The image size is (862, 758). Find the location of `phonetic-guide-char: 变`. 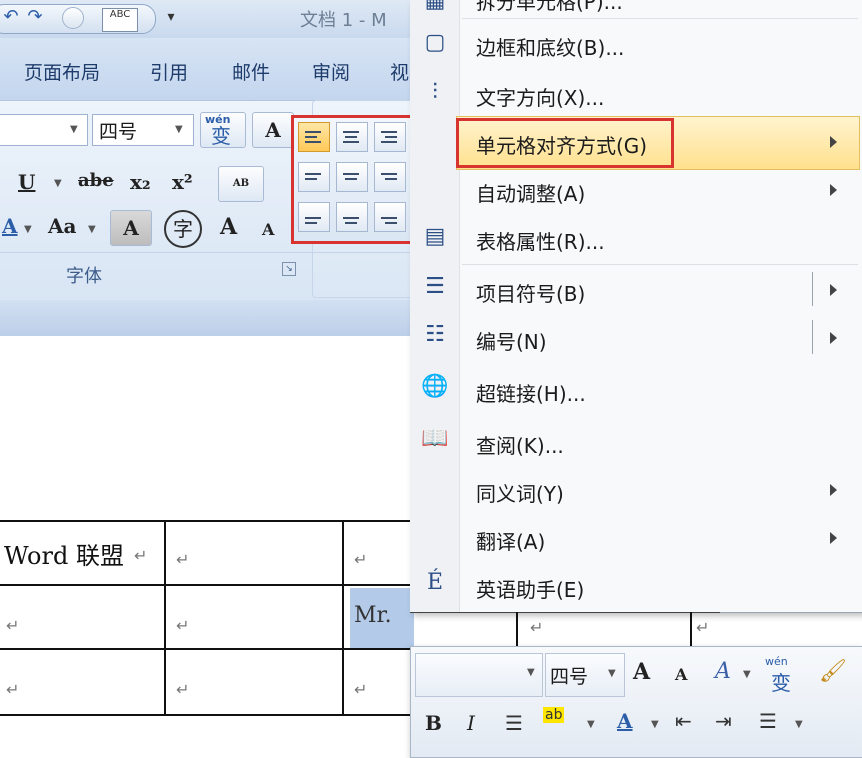

phonetic-guide-char: 变 is located at coordinates (221, 136).